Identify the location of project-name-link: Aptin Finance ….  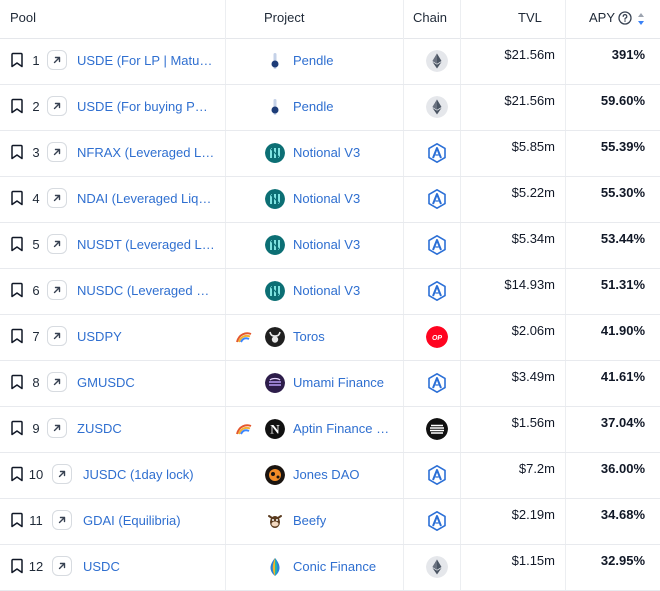
(341, 429).